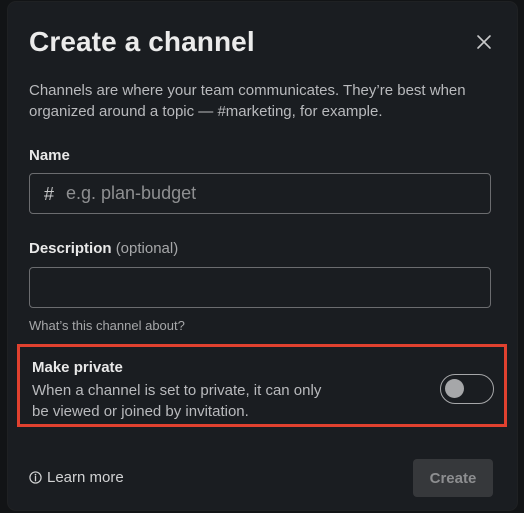 This screenshot has height=513, width=524. I want to click on close-button, so click(484, 42).